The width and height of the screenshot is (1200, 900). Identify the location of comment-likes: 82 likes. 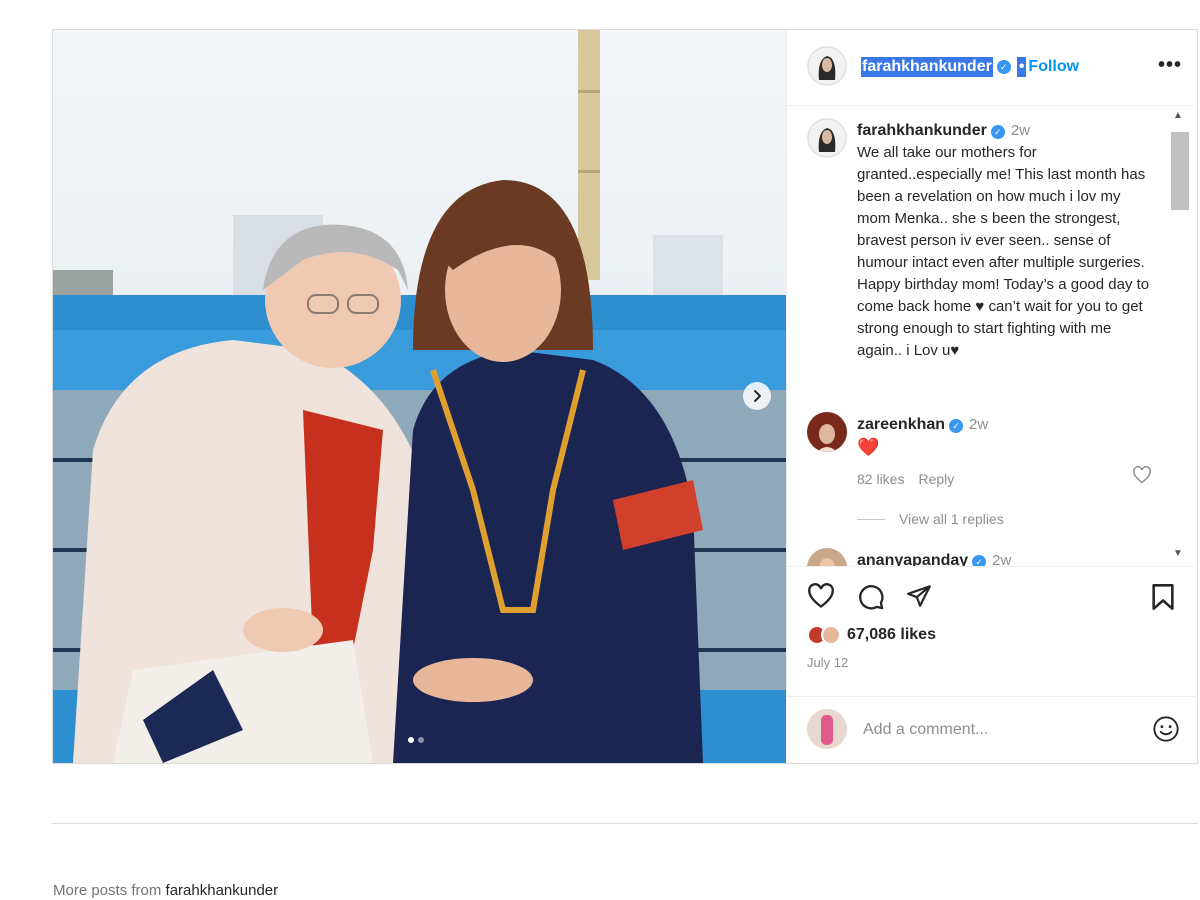
(880, 479).